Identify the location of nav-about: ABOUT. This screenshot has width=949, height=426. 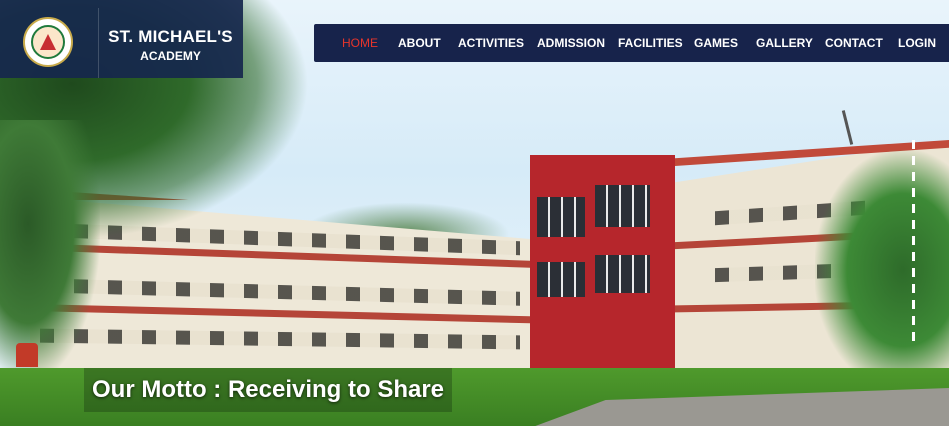
(419, 43).